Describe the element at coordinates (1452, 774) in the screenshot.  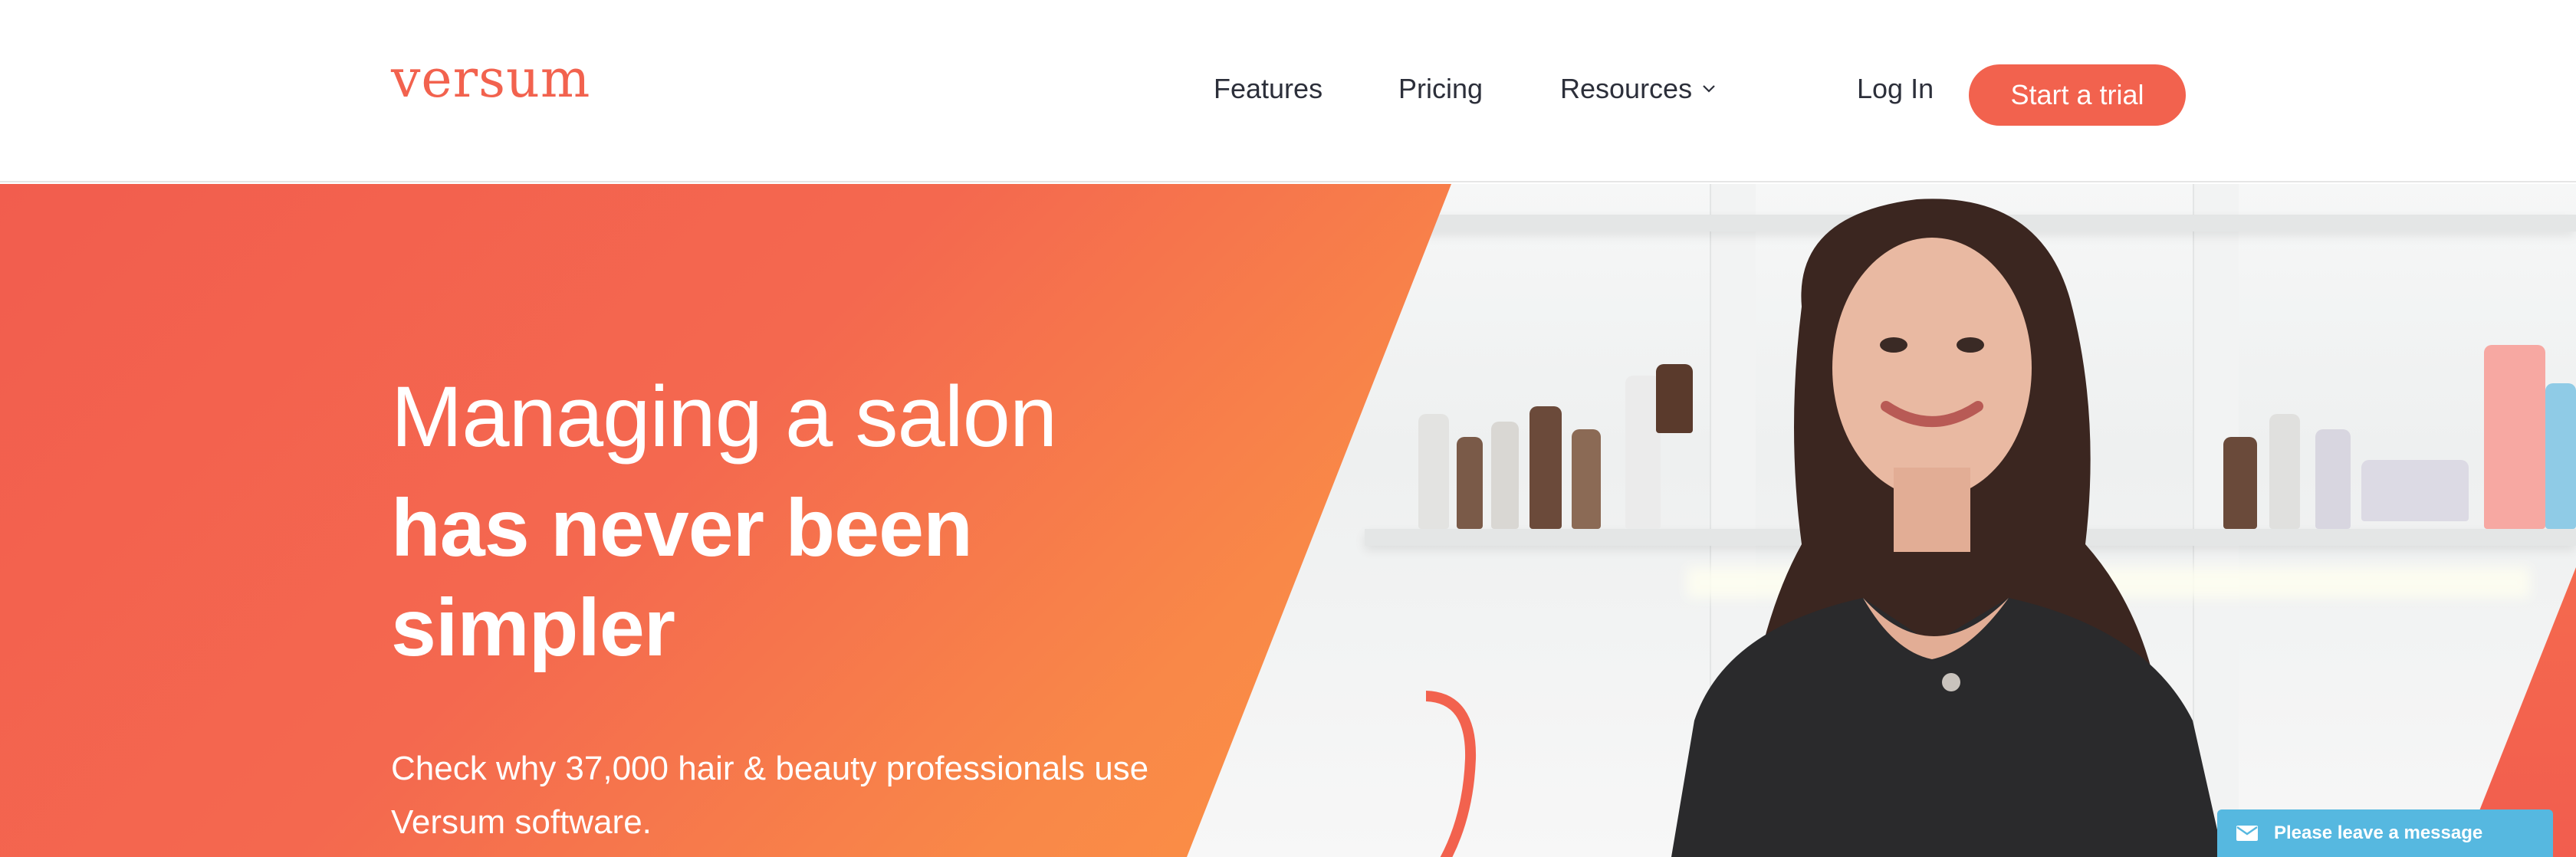
I see `decorative-swoosh` at that location.